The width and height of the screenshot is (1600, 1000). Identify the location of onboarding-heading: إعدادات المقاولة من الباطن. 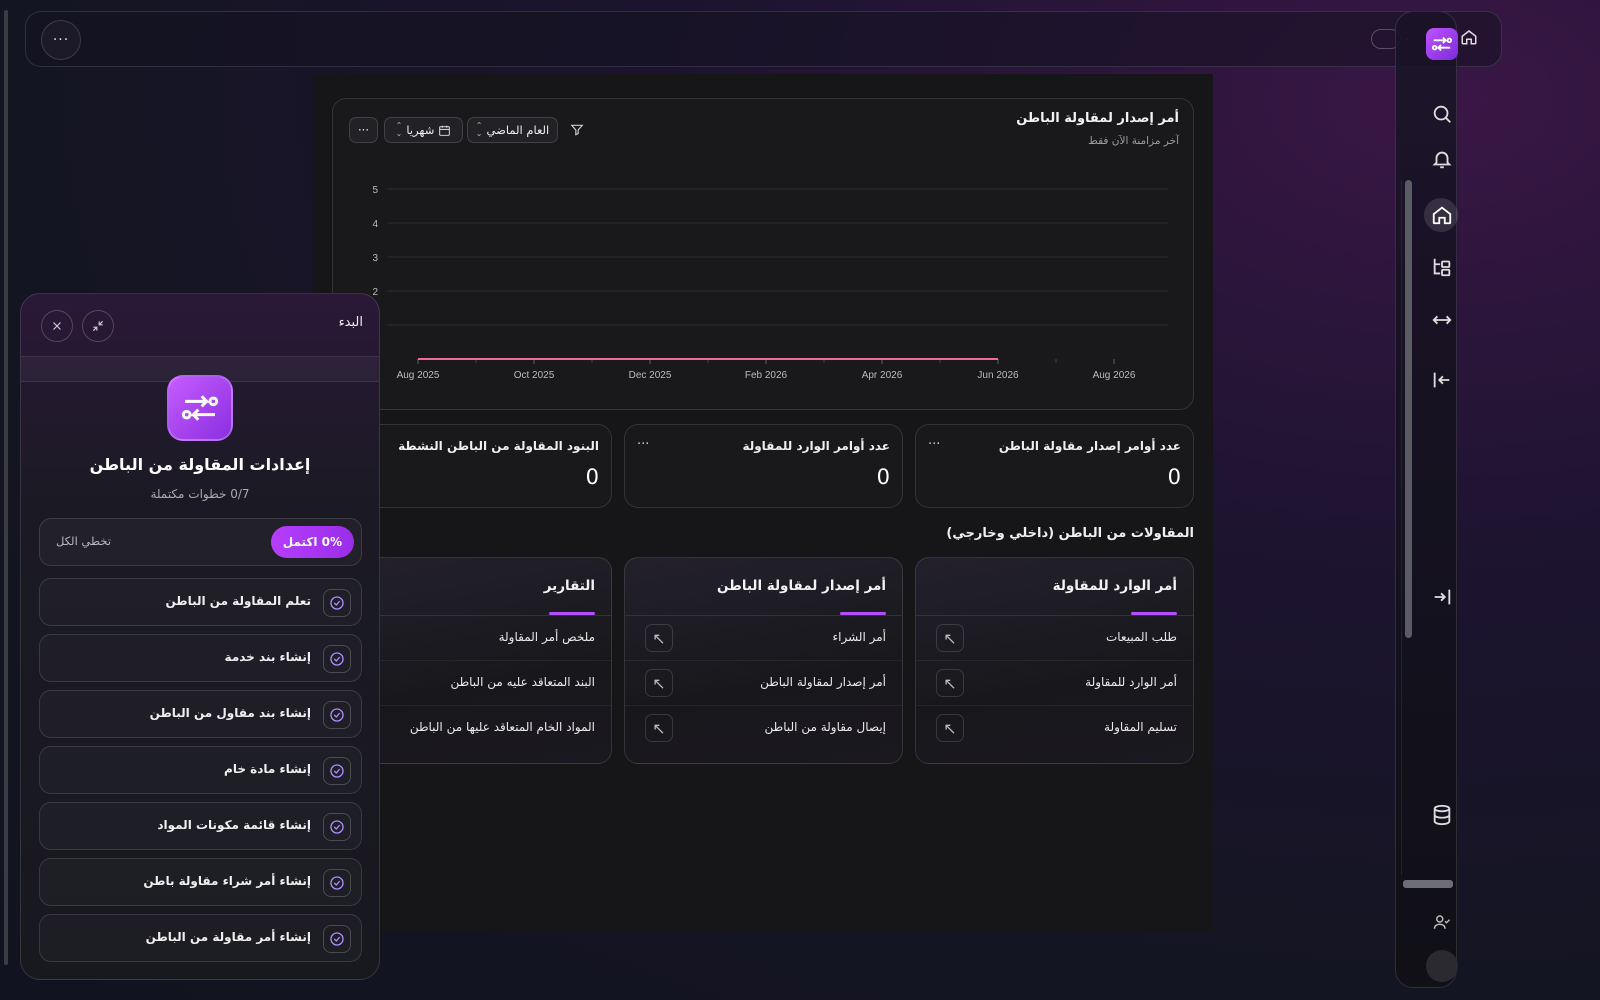
(200, 464).